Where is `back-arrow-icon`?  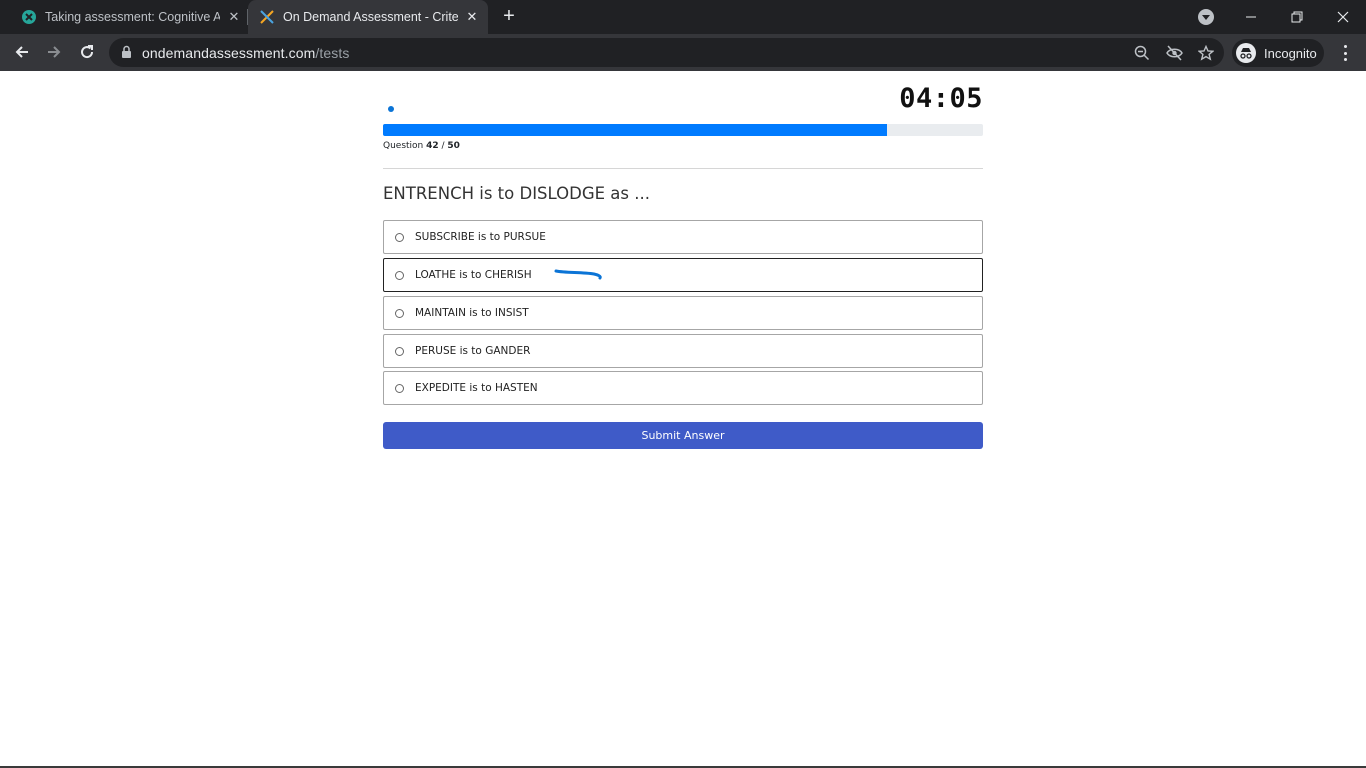
back-arrow-icon is located at coordinates (22, 52).